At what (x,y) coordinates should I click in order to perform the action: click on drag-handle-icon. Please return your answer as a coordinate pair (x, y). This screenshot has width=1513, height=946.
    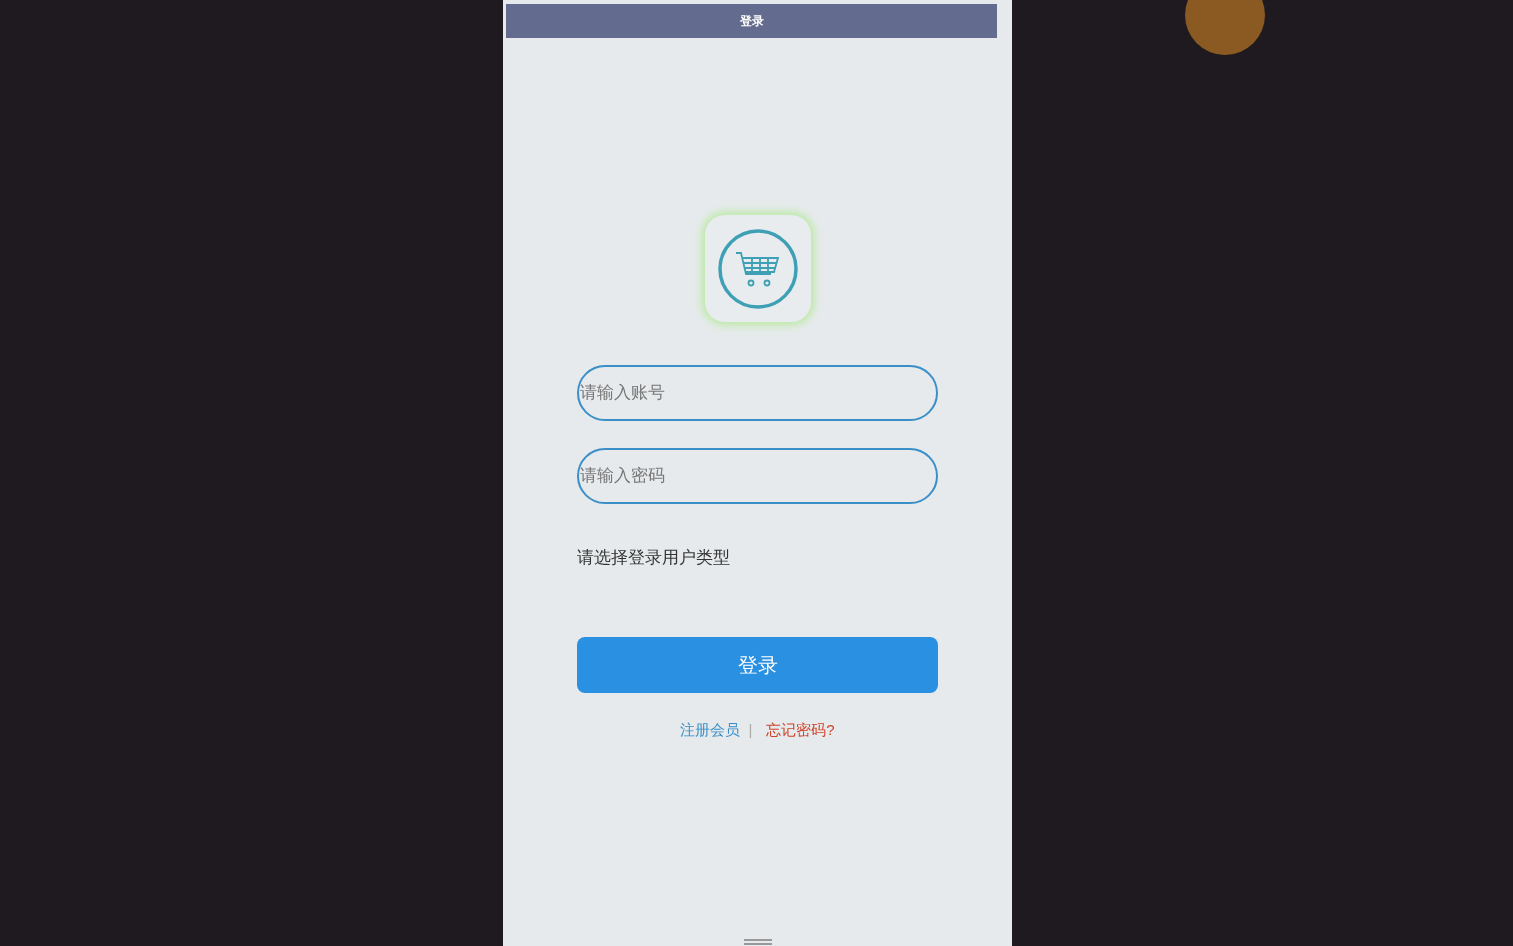
    Looking at the image, I should click on (757, 942).